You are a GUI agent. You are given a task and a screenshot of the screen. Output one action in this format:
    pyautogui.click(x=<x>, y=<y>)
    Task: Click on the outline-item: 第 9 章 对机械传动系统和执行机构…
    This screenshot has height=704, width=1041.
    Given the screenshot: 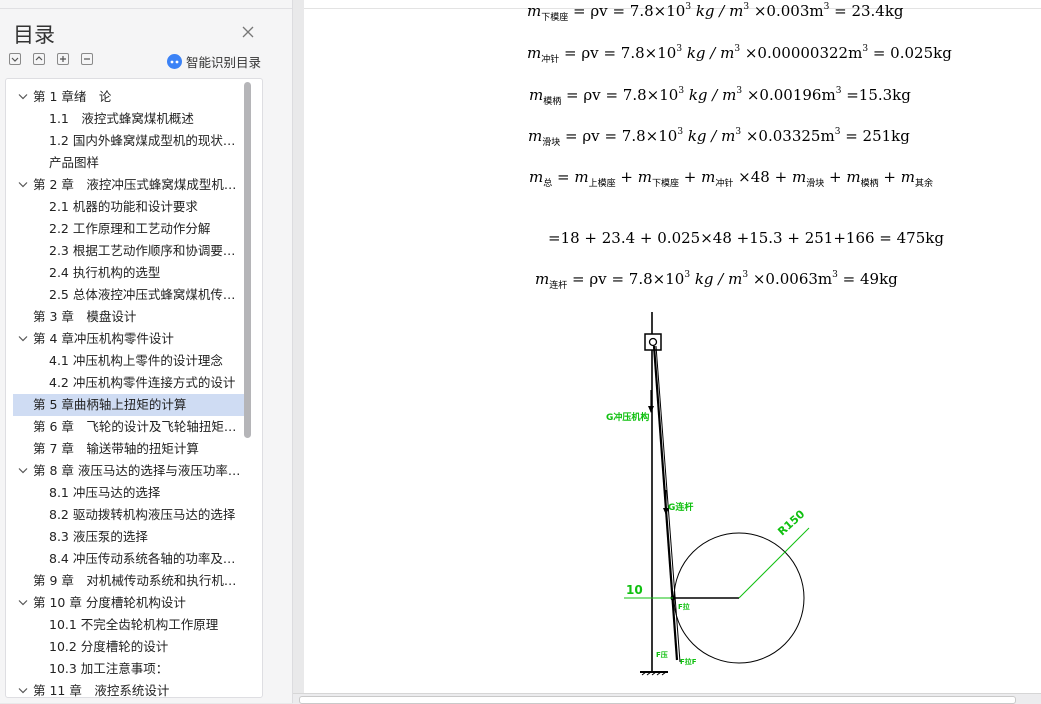 What is the action you would take?
    pyautogui.click(x=128, y=581)
    